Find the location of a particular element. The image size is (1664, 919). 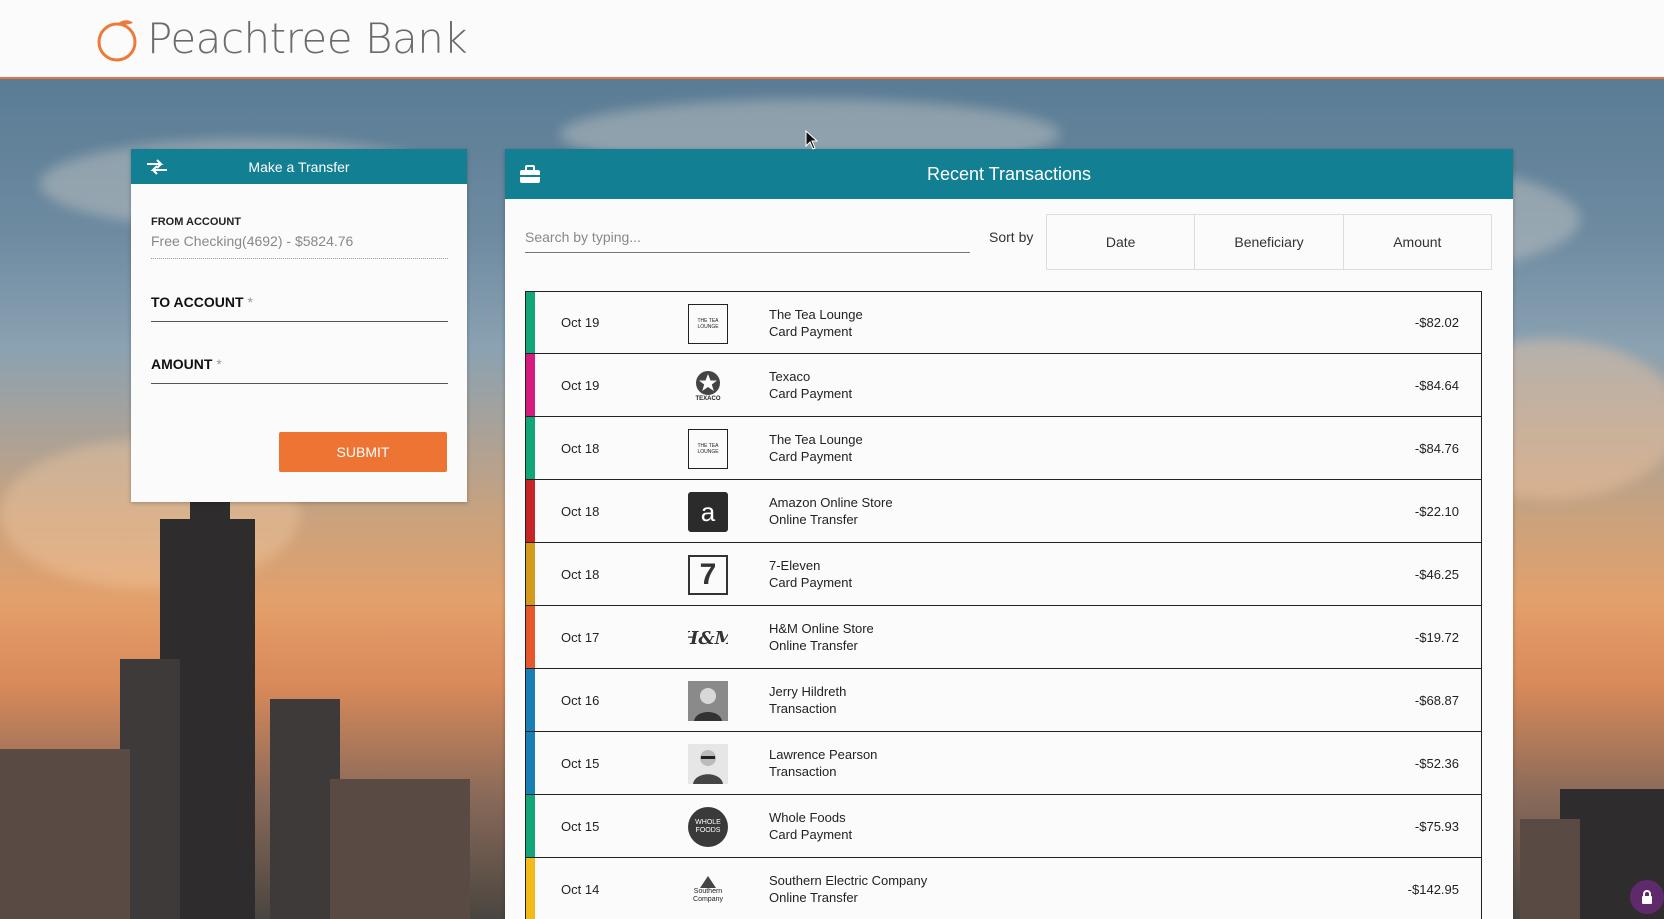

submit-button: SUBMIT is located at coordinates (363, 452).